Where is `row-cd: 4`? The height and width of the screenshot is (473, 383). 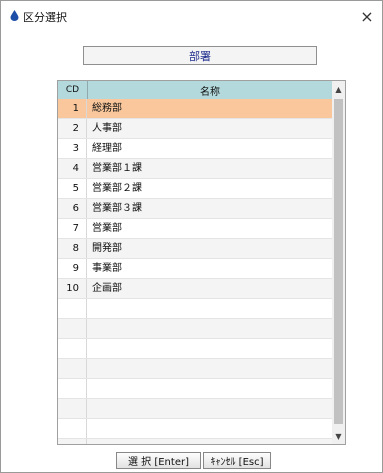 row-cd: 4 is located at coordinates (72, 168).